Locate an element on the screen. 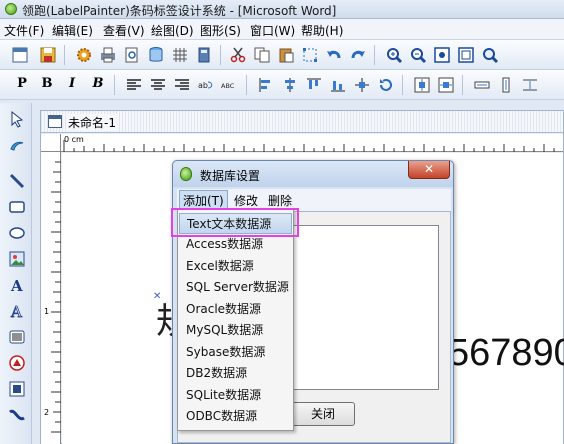 Image resolution: width=564 pixels, height=444 pixels. svg-text: ab is located at coordinates (203, 85).